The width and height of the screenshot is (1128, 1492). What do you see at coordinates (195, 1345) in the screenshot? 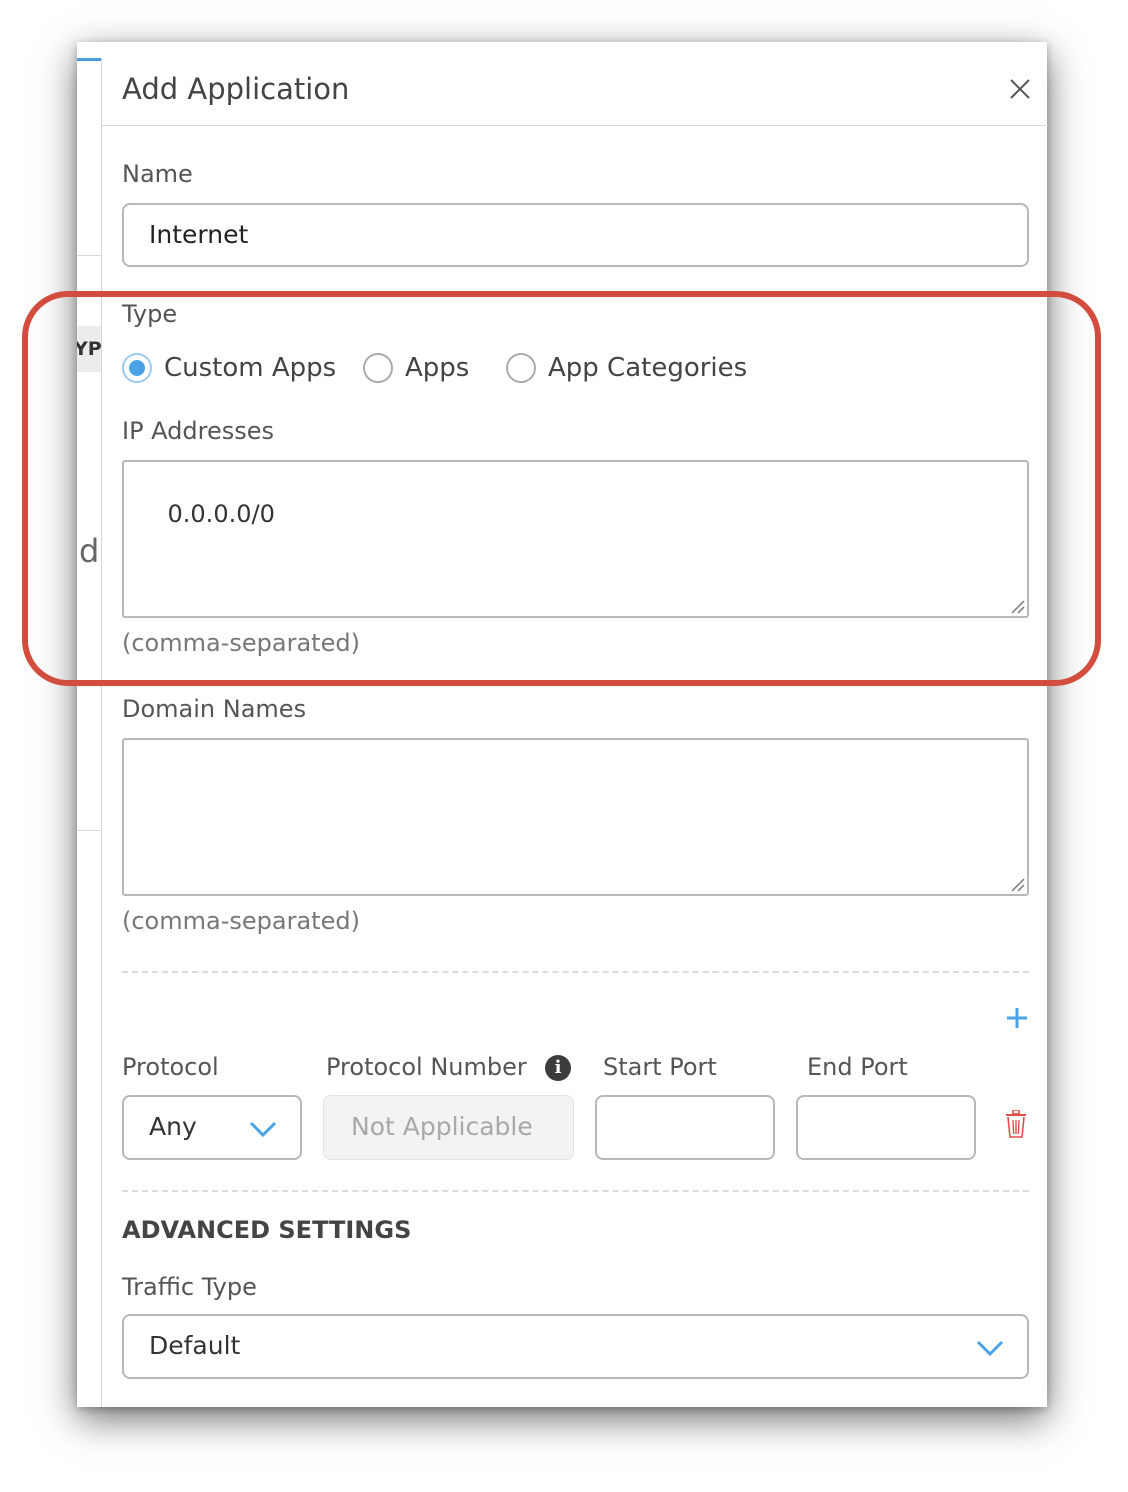
I see `traffic-type-select-value: Default` at bounding box center [195, 1345].